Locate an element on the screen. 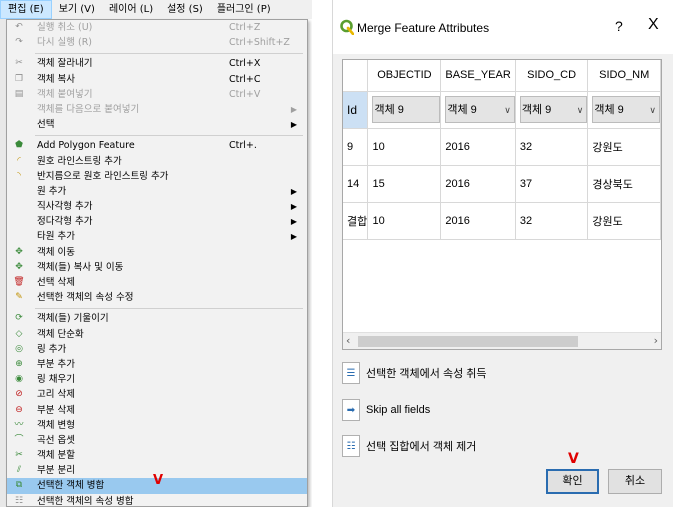 Image resolution: width=673 pixels, height=507 pixels. menu-item-타원-추가: 타원 추가 ▶ is located at coordinates (157, 236).